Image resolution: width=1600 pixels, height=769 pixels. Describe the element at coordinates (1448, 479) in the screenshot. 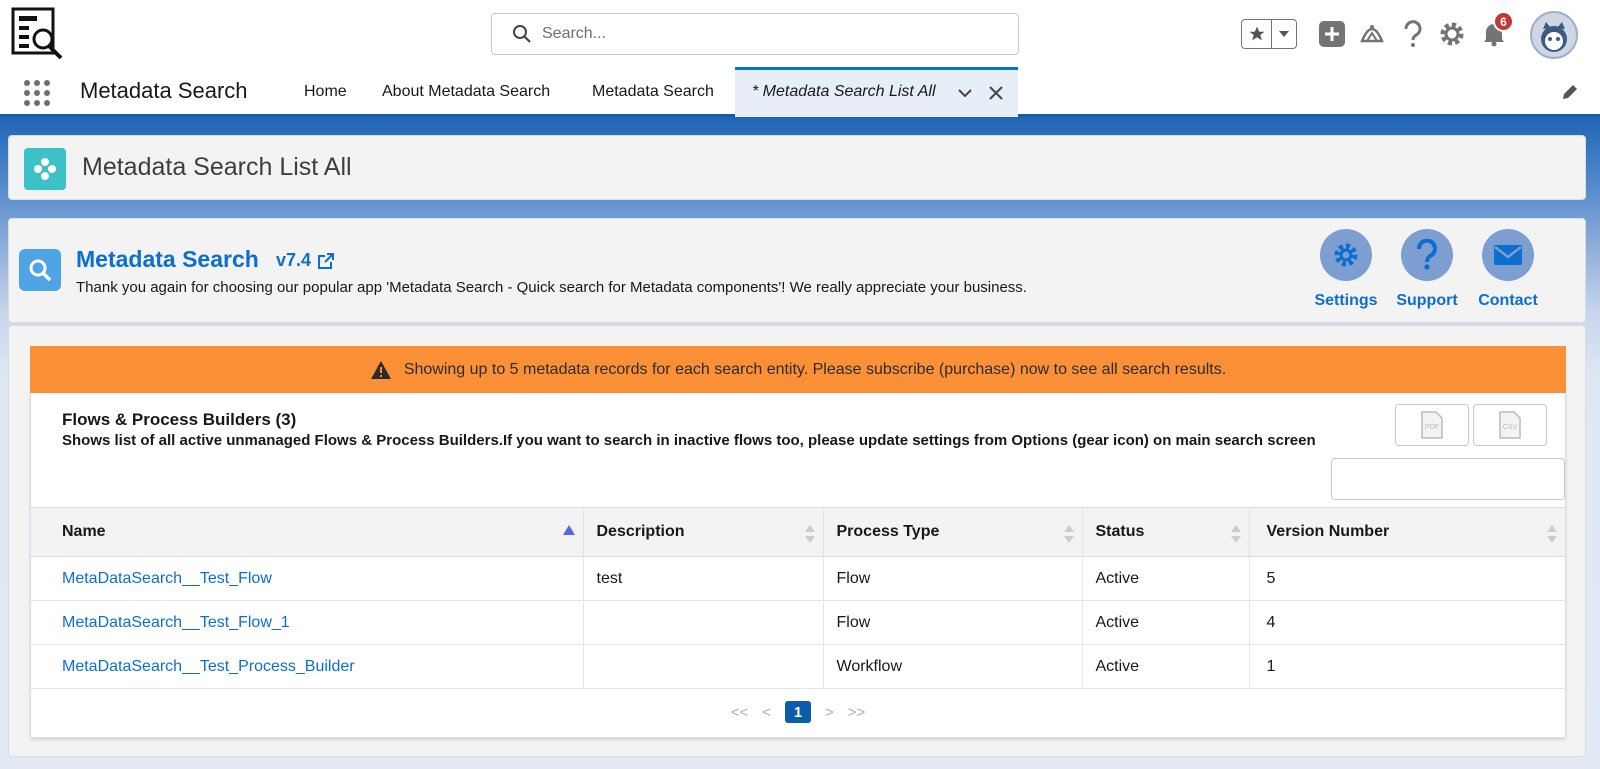

I see `table-filter-input` at that location.